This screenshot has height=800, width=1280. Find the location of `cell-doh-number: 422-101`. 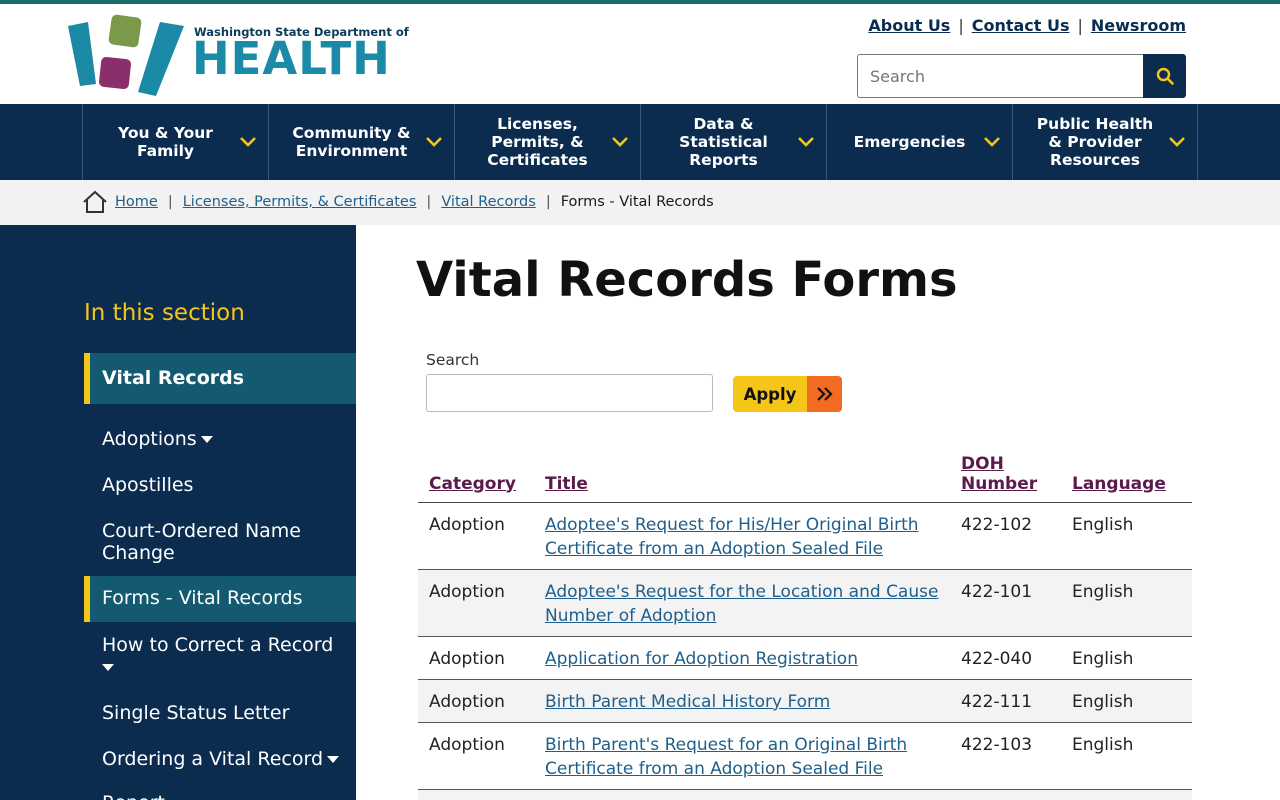

cell-doh-number: 422-101 is located at coordinates (1005, 603).